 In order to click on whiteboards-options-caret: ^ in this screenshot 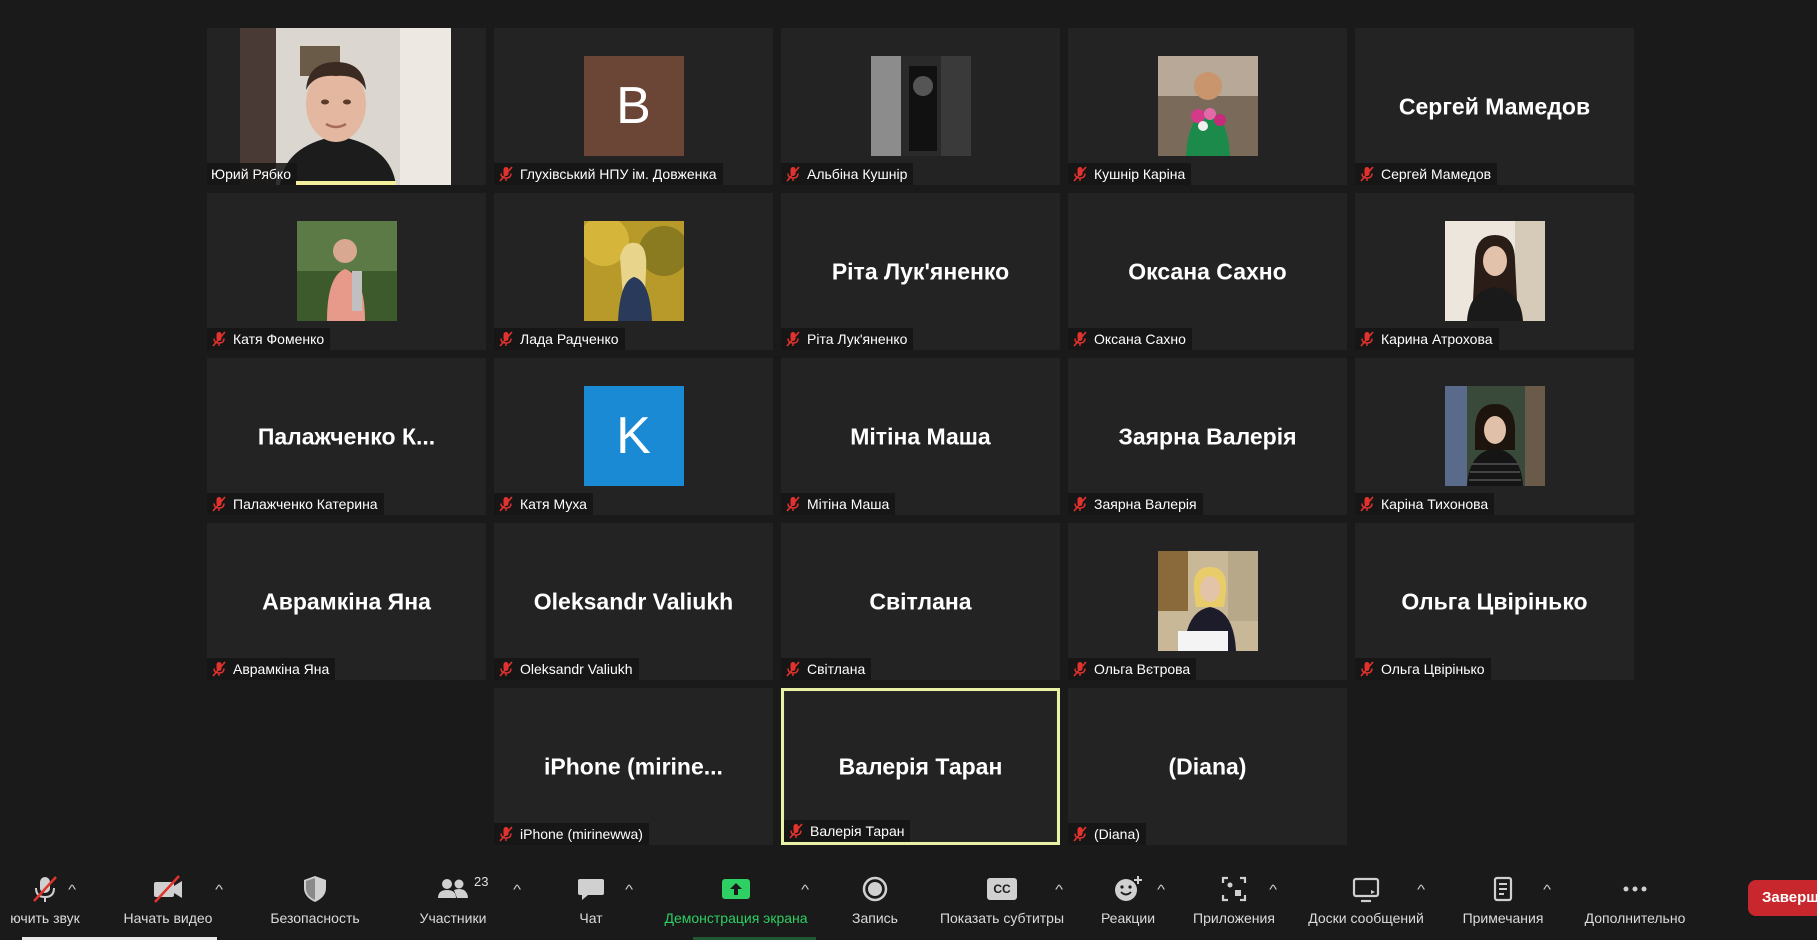, I will do `click(1421, 889)`.